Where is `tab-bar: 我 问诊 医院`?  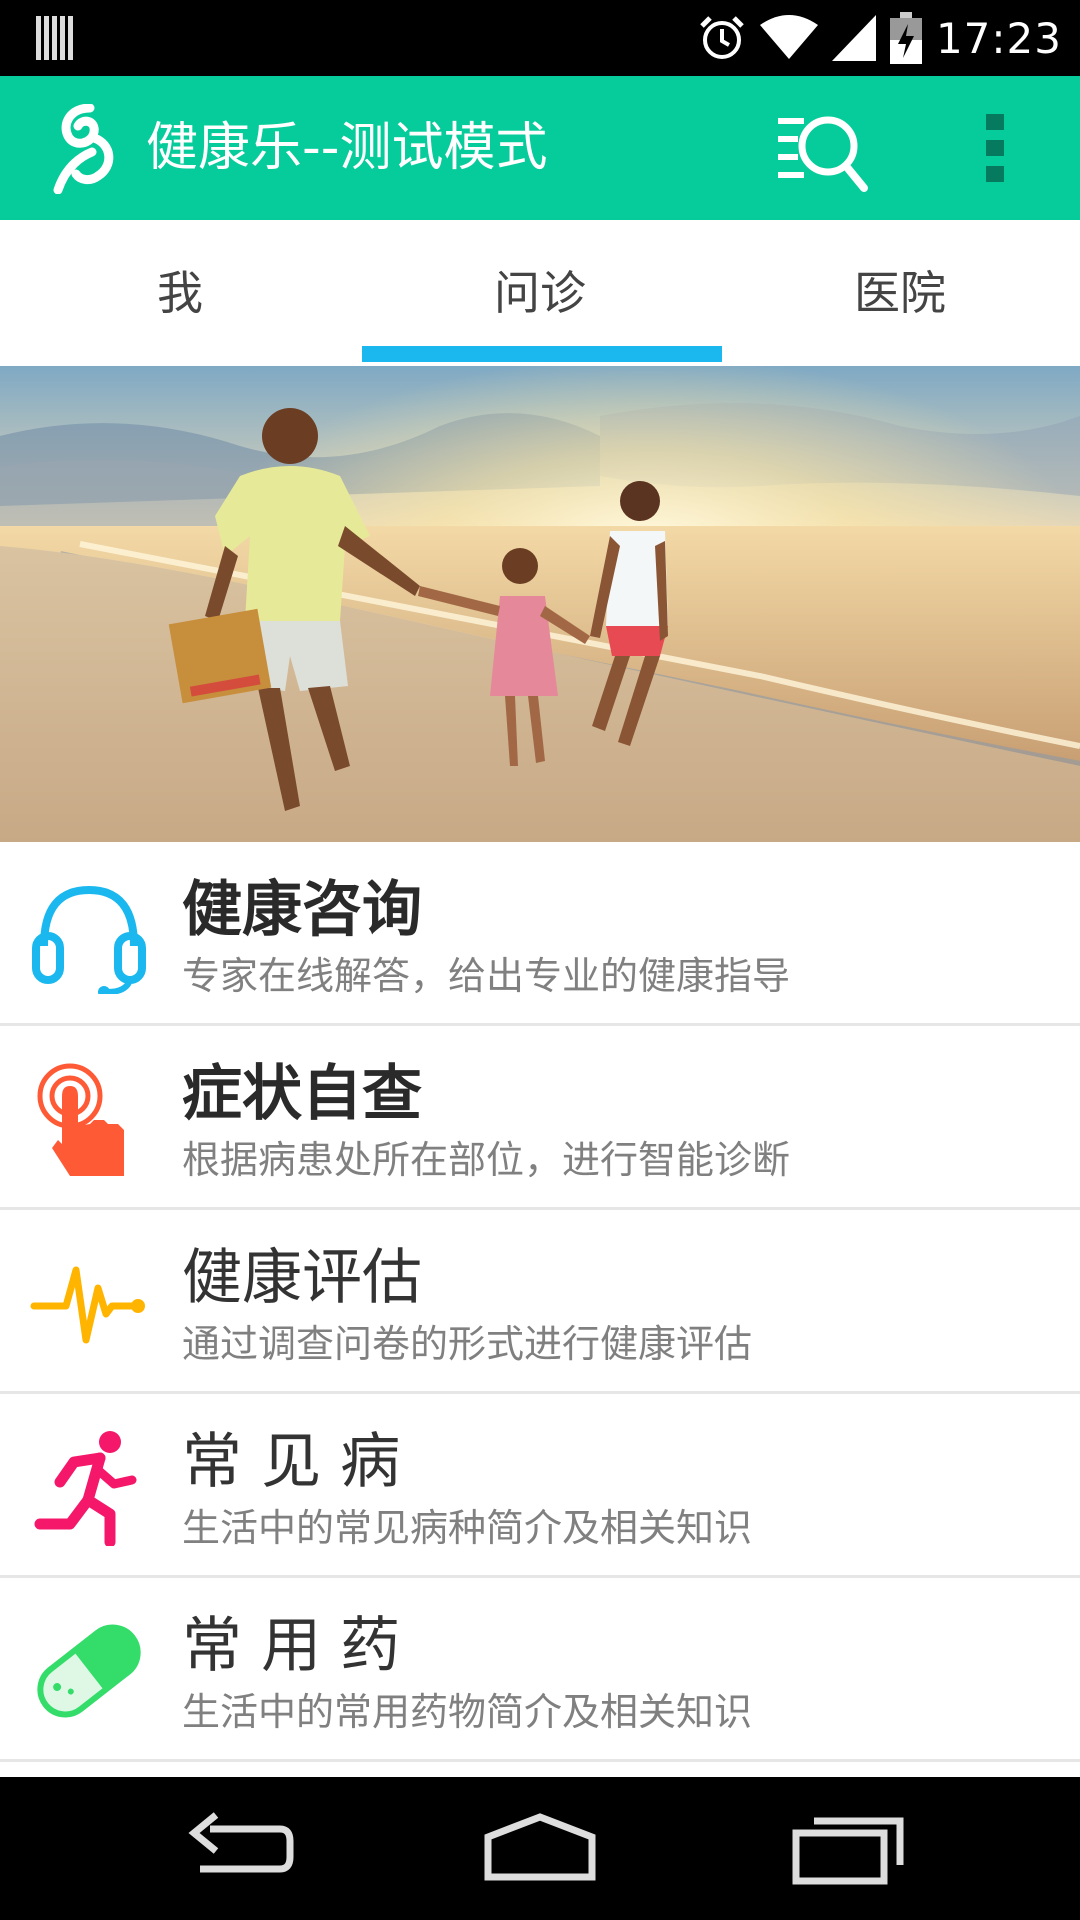 tab-bar: 我 问诊 医院 is located at coordinates (540, 293).